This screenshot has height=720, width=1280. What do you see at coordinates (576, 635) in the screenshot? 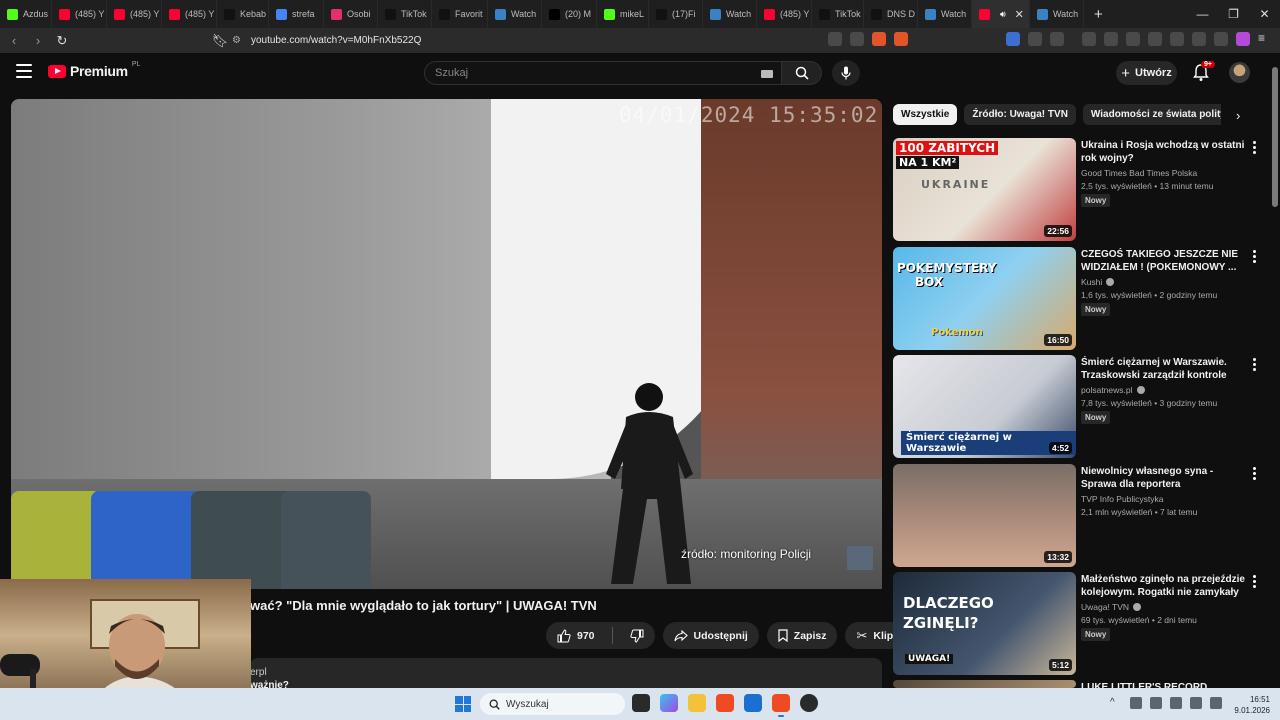
I see `like-button: 970` at bounding box center [576, 635].